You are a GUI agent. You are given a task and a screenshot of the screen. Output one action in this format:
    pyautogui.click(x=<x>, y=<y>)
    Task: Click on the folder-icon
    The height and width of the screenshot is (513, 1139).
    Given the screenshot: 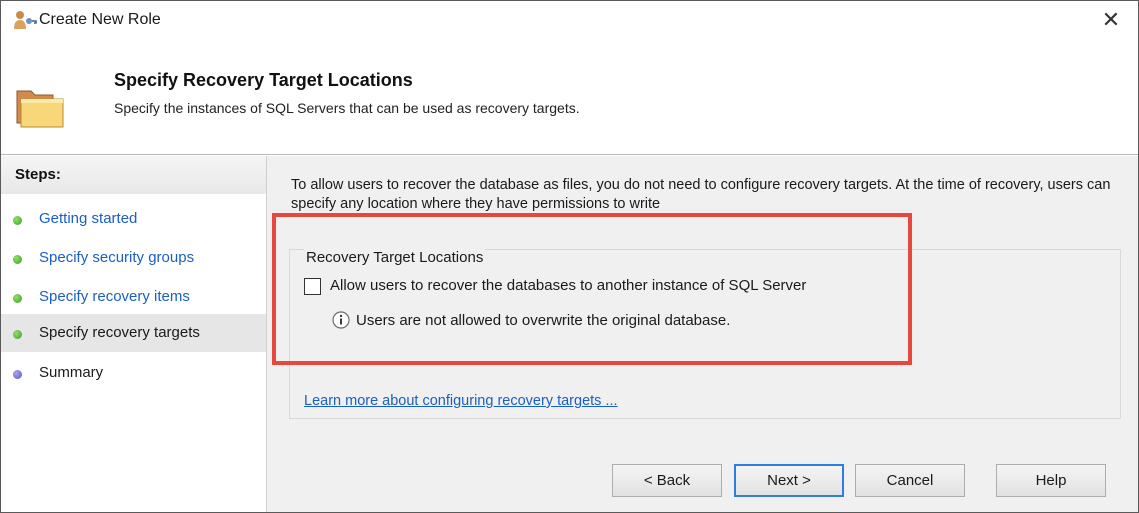 What is the action you would take?
    pyautogui.click(x=40, y=109)
    